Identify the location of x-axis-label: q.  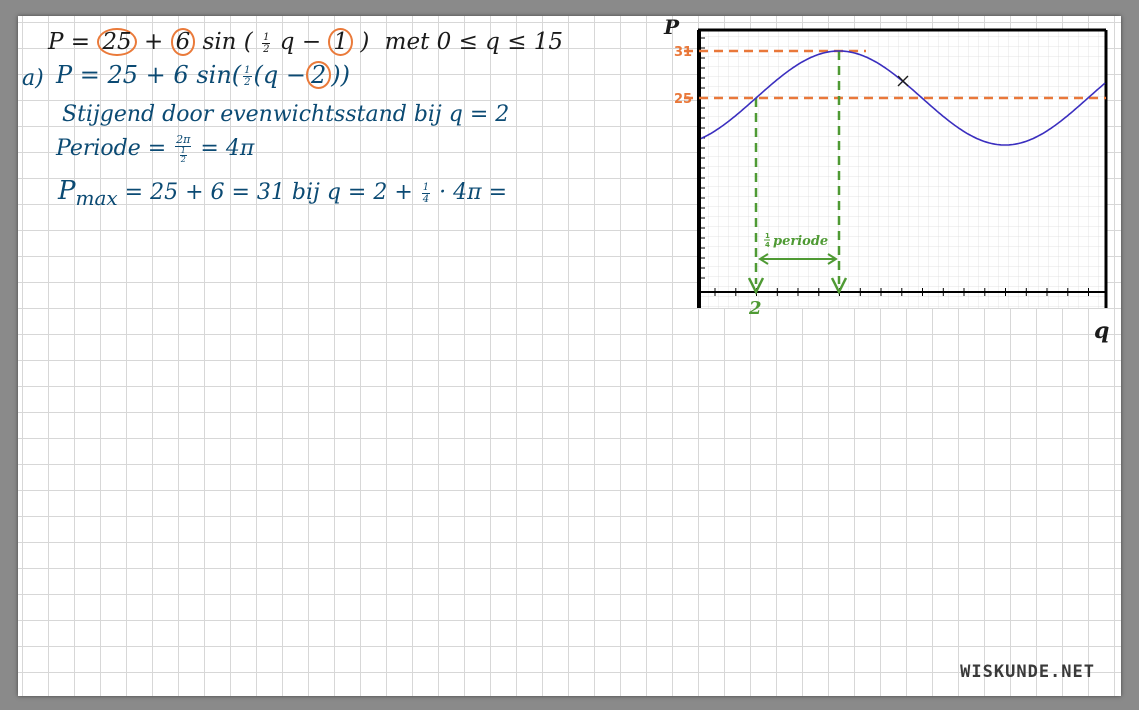
(1101, 331).